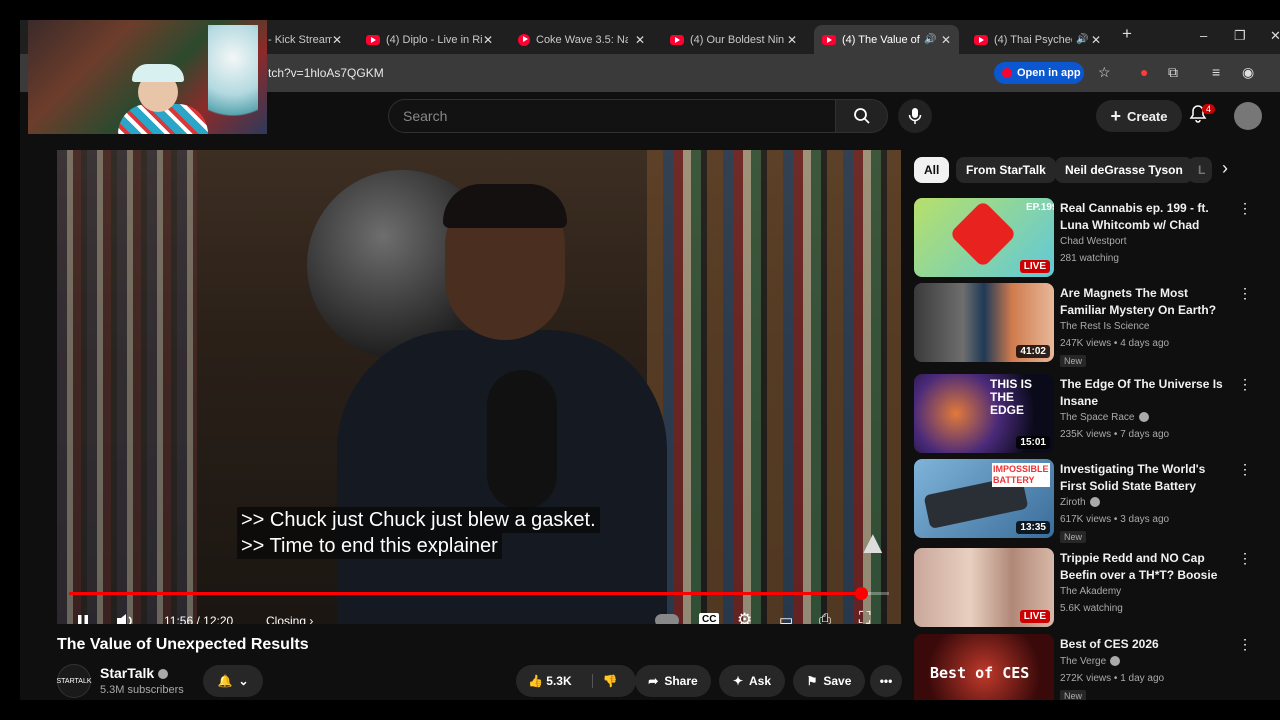 This screenshot has width=1280, height=720. Describe the element at coordinates (1203, 35) in the screenshot. I see `minimize-icon: –` at that location.